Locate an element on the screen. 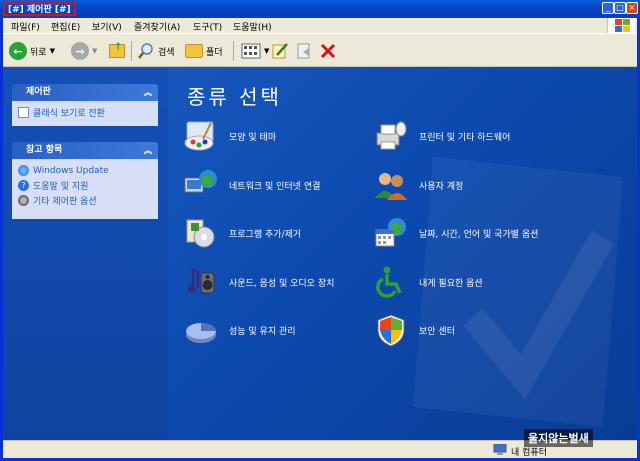  search-icon is located at coordinates (145, 51).